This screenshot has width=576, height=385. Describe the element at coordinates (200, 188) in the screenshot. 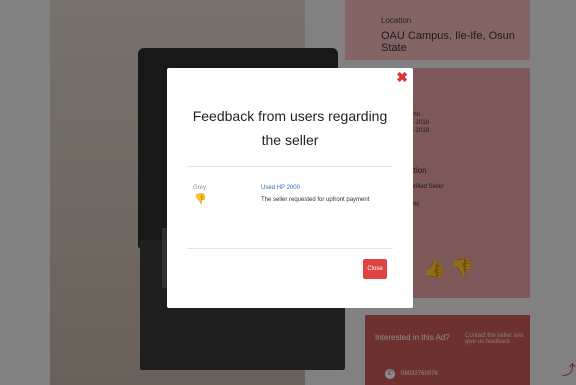

I see `feedback-user: Grey` at that location.